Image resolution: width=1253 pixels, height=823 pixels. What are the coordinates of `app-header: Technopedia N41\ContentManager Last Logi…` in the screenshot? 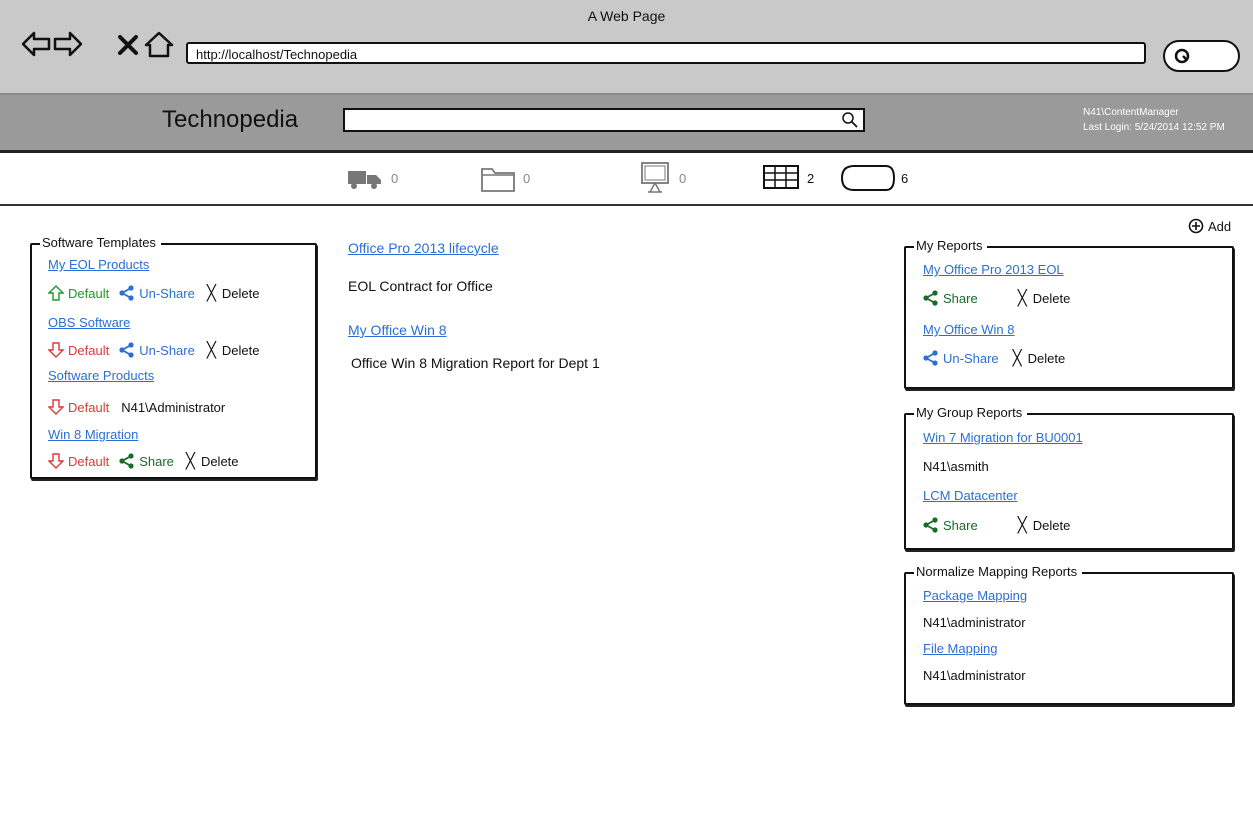 It's located at (626, 124).